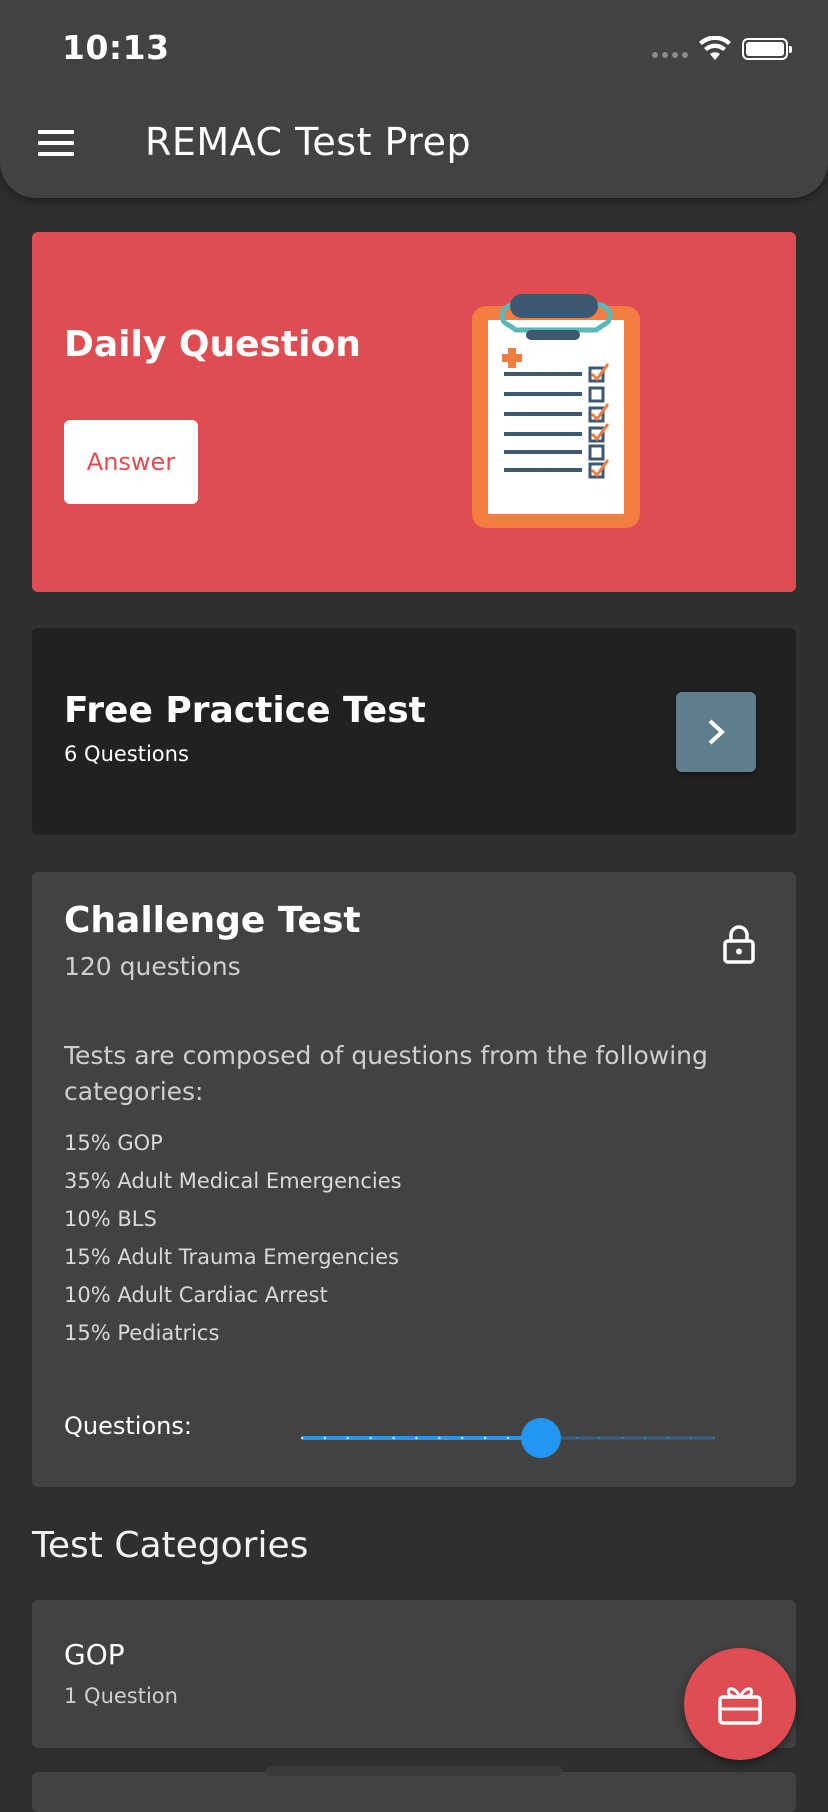 The width and height of the screenshot is (828, 1812). Describe the element at coordinates (121, 1696) in the screenshot. I see `category-question-count: 1 Question` at that location.